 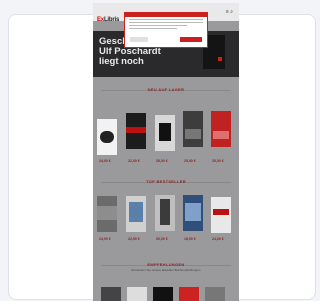 What do you see at coordinates (111, 20) in the screenshot?
I see `logo-bottom-text: Libris` at bounding box center [111, 20].